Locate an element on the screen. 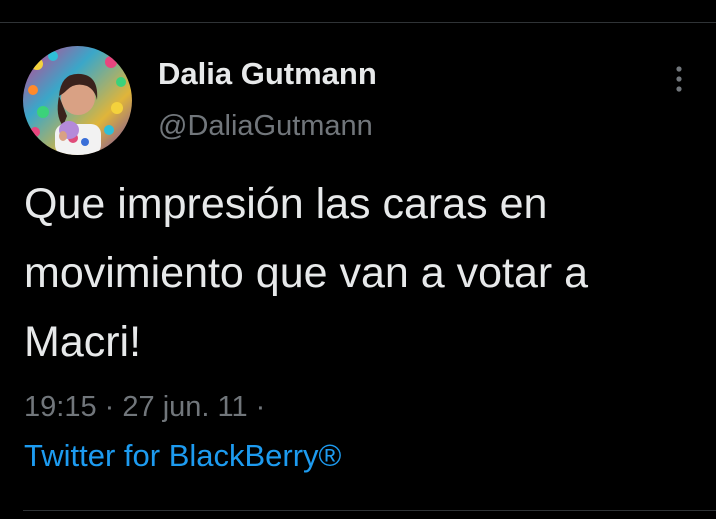 This screenshot has width=716, height=519. display-name: Dalia Gutmann is located at coordinates (267, 74).